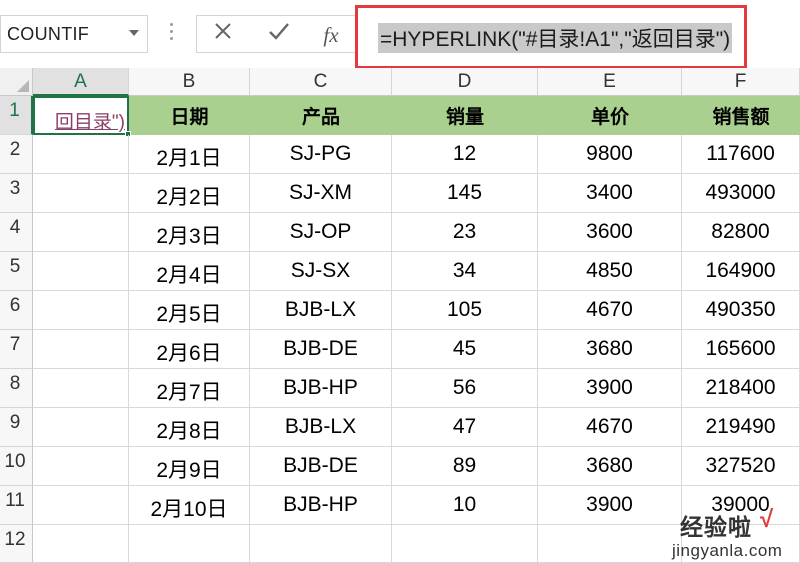  Describe the element at coordinates (741, 193) in the screenshot. I see `cell-f3: 493000` at that location.